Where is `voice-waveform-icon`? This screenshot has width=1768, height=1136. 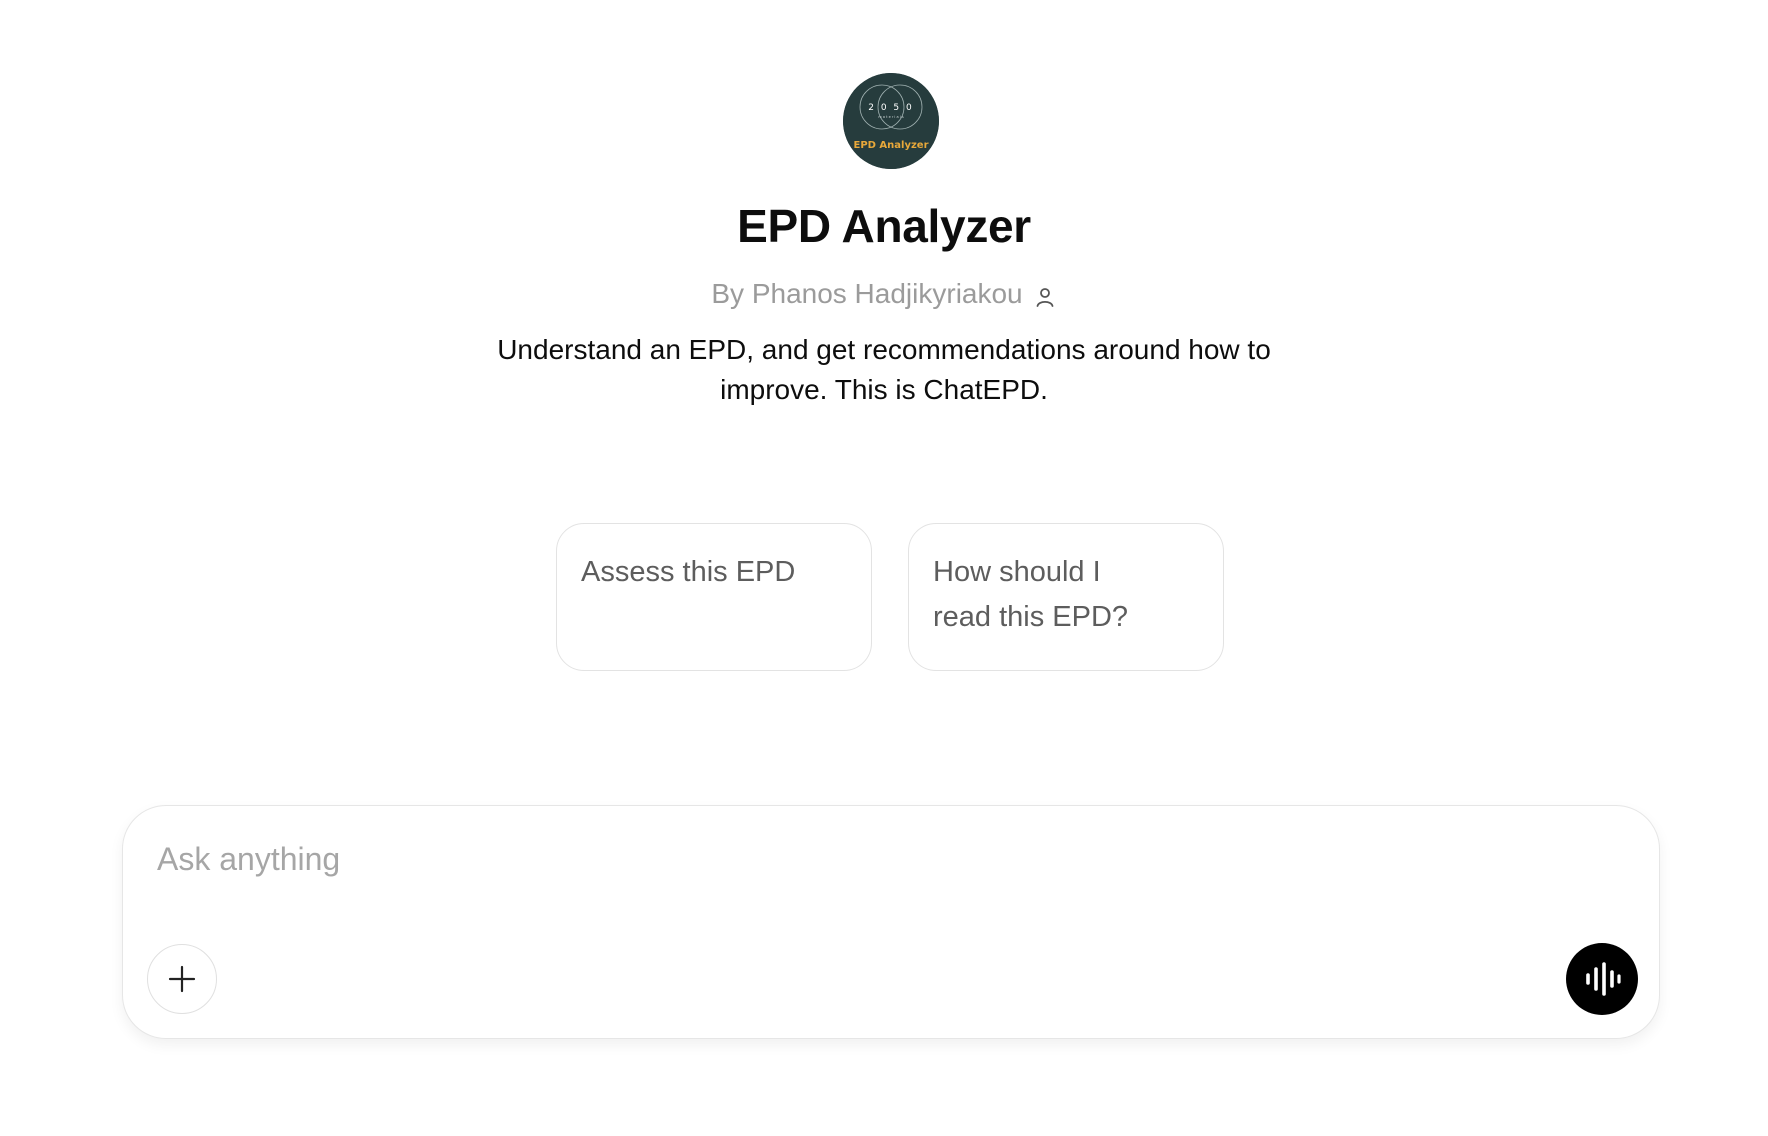
voice-waveform-icon is located at coordinates (1603, 979).